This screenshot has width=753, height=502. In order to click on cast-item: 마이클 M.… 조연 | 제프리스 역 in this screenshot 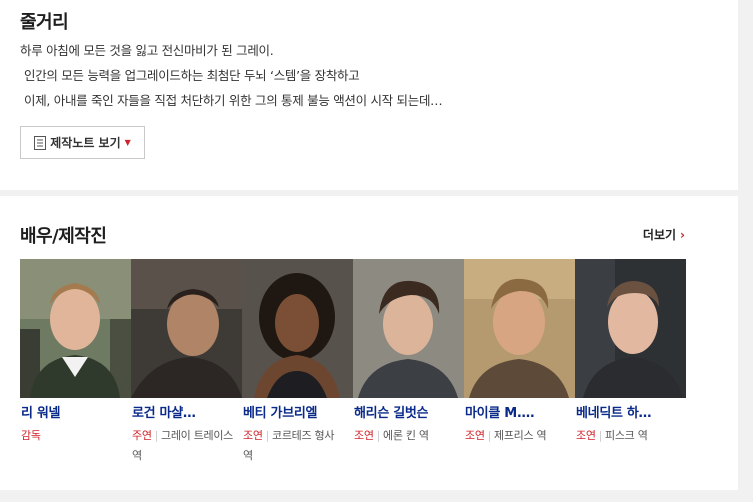, I will do `click(519, 362)`.